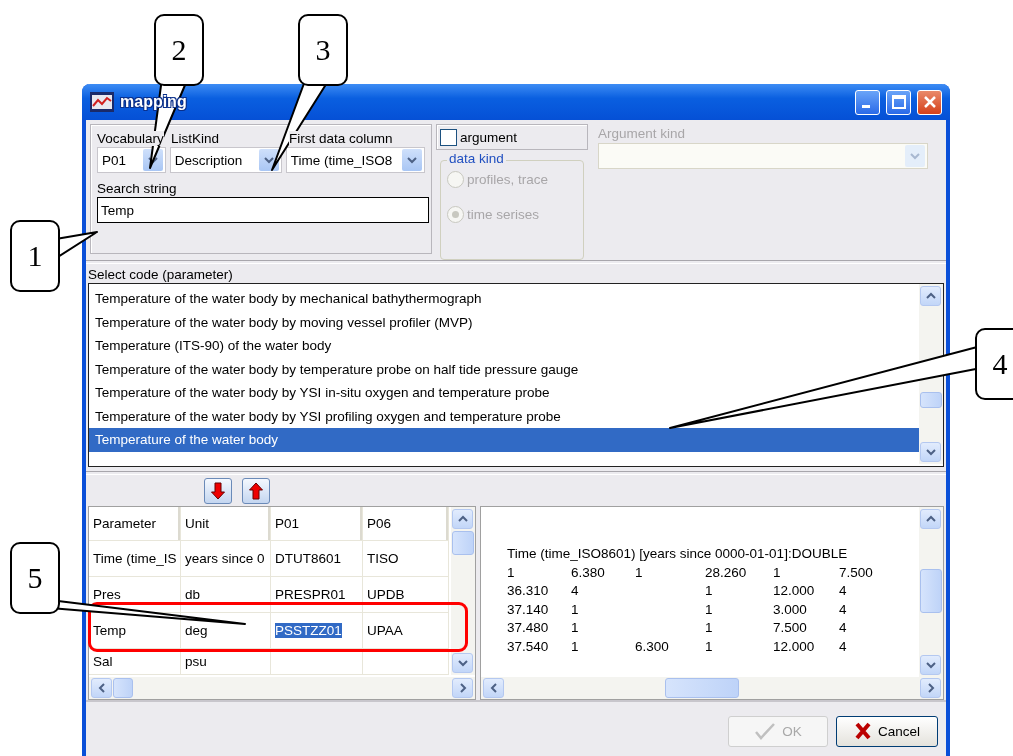 The width and height of the screenshot is (1013, 756). I want to click on list-item: Temperature of the water body by YSI profiling oxygen and temperature probe, so click(504, 416).